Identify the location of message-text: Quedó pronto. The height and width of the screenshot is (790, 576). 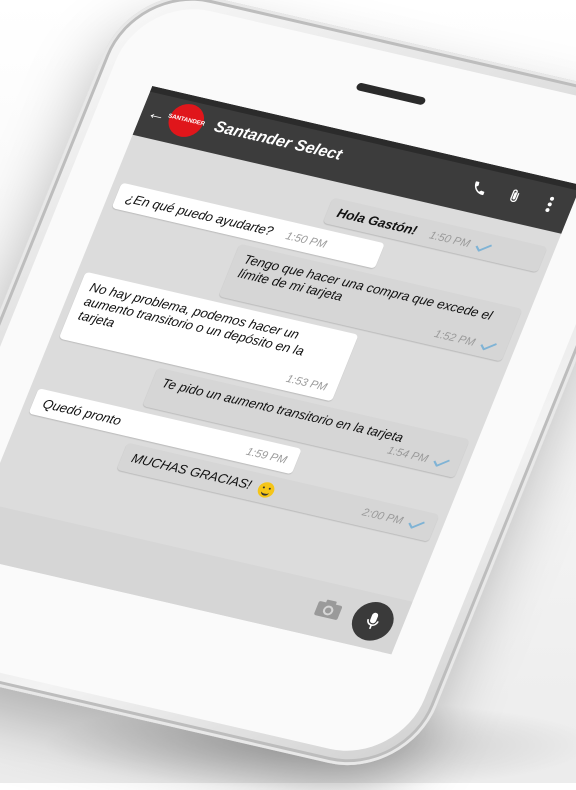
(82, 412).